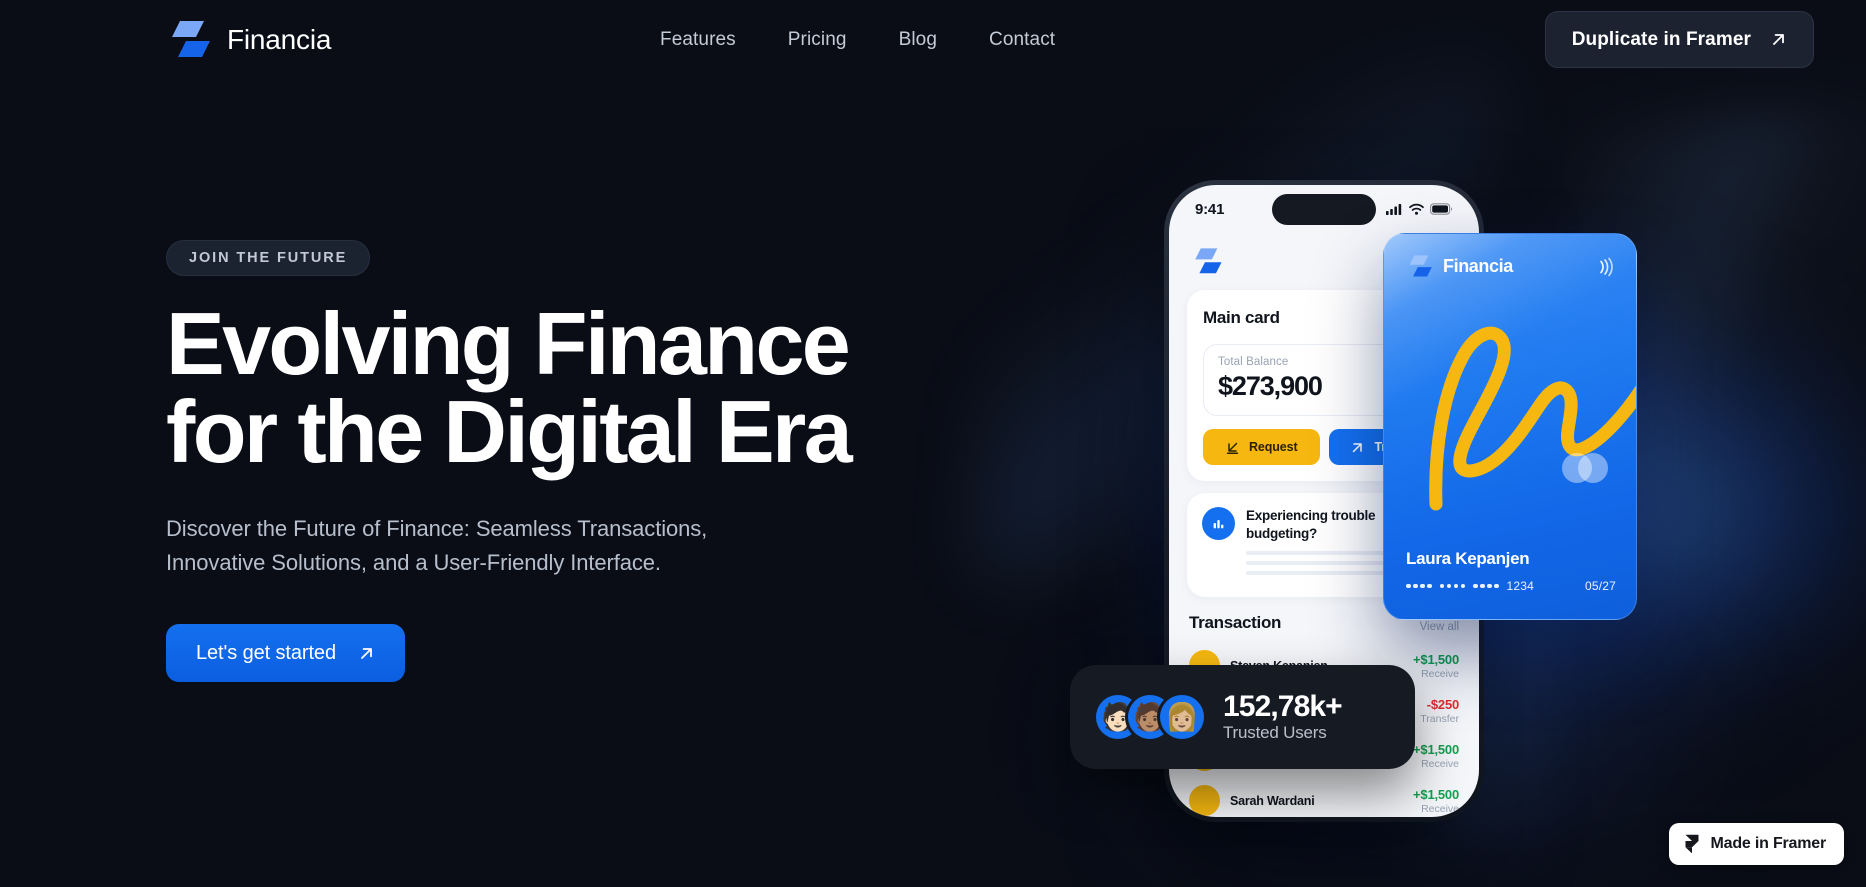 Image resolution: width=1866 pixels, height=887 pixels. I want to click on transaction-amount: -$250, so click(1442, 704).